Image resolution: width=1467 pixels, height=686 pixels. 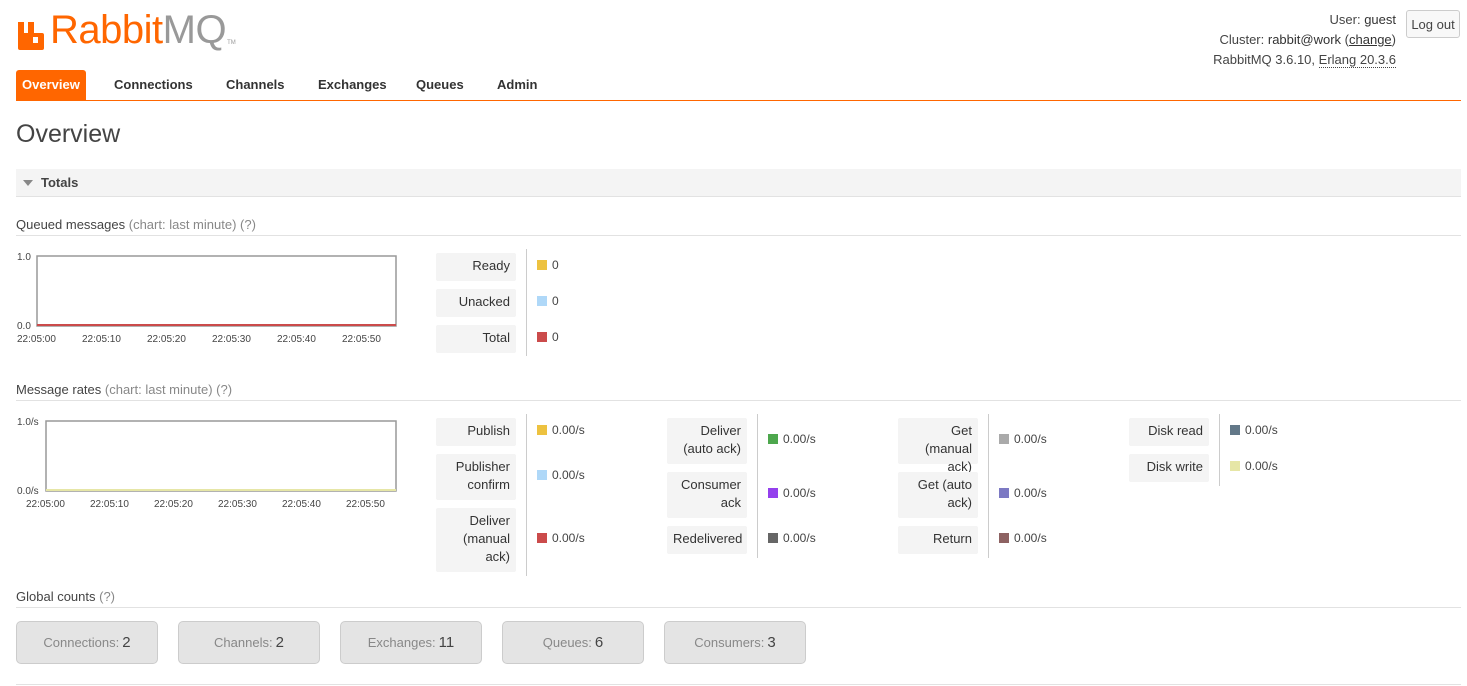 What do you see at coordinates (1380, 19) in the screenshot?
I see `user-name: guest` at bounding box center [1380, 19].